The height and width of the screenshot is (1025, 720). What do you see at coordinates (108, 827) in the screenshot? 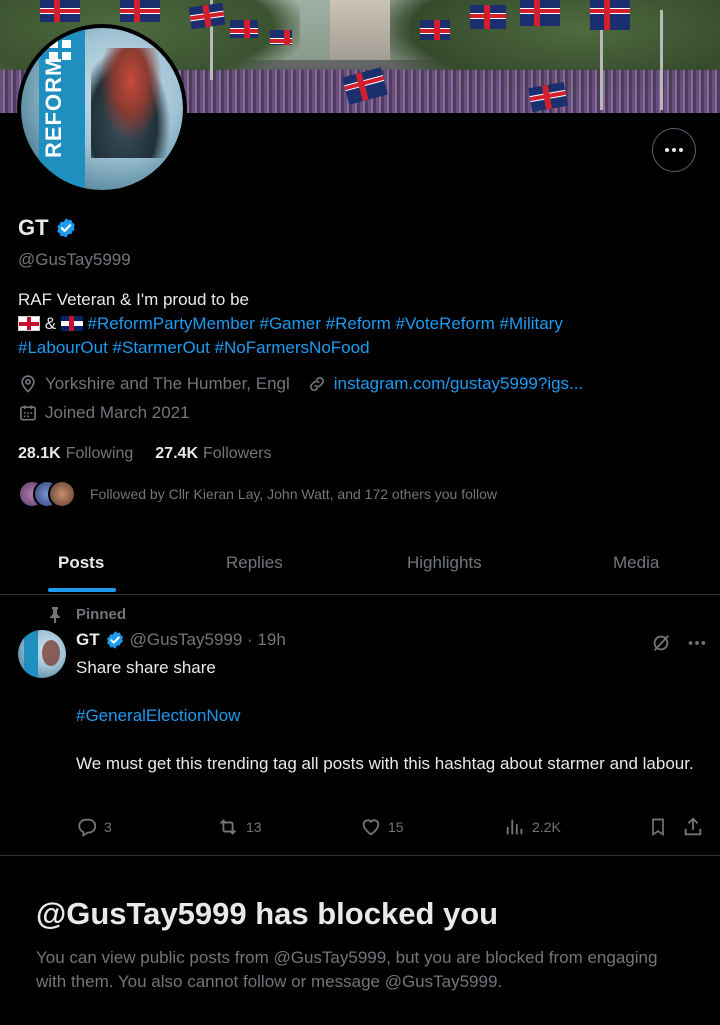
I see `reply-count: 3` at bounding box center [108, 827].